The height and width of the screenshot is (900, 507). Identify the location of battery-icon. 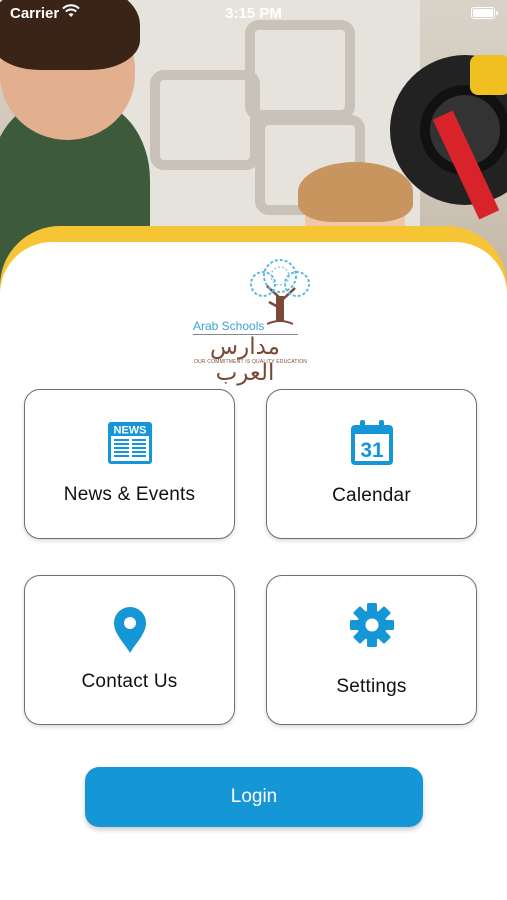
(484, 13).